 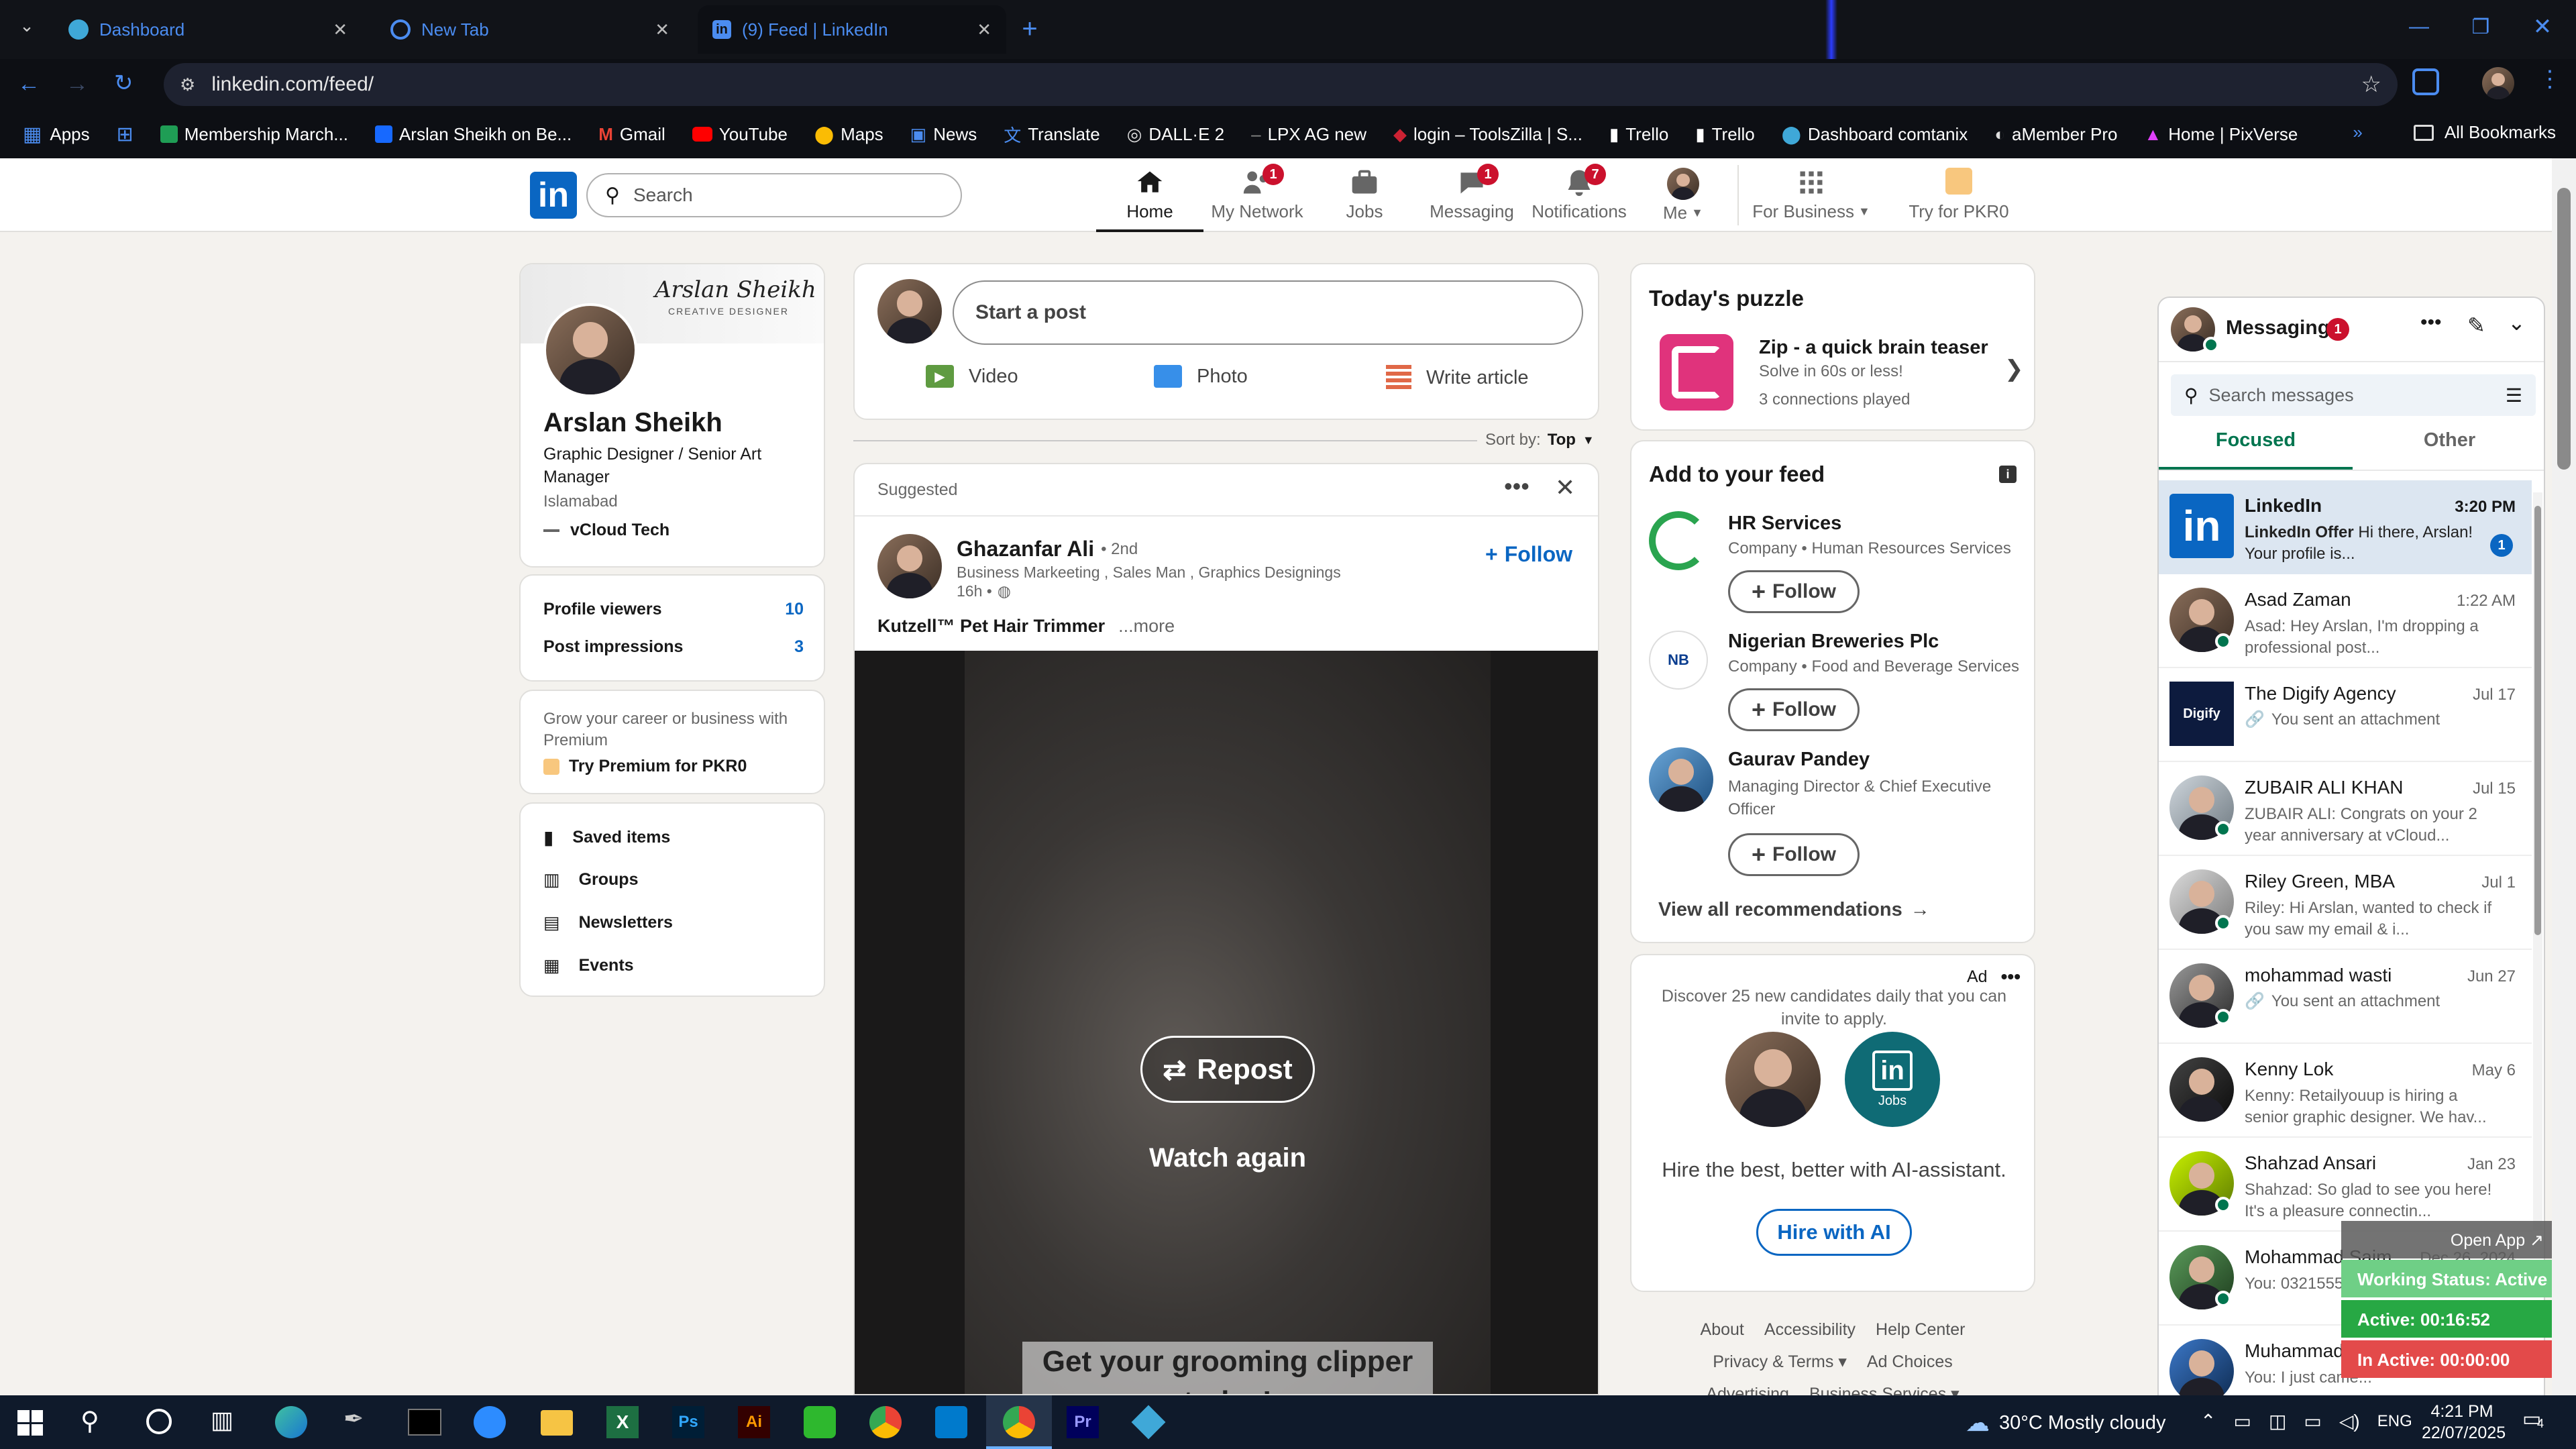 I want to click on maximize-button: ❐, so click(x=2481, y=27).